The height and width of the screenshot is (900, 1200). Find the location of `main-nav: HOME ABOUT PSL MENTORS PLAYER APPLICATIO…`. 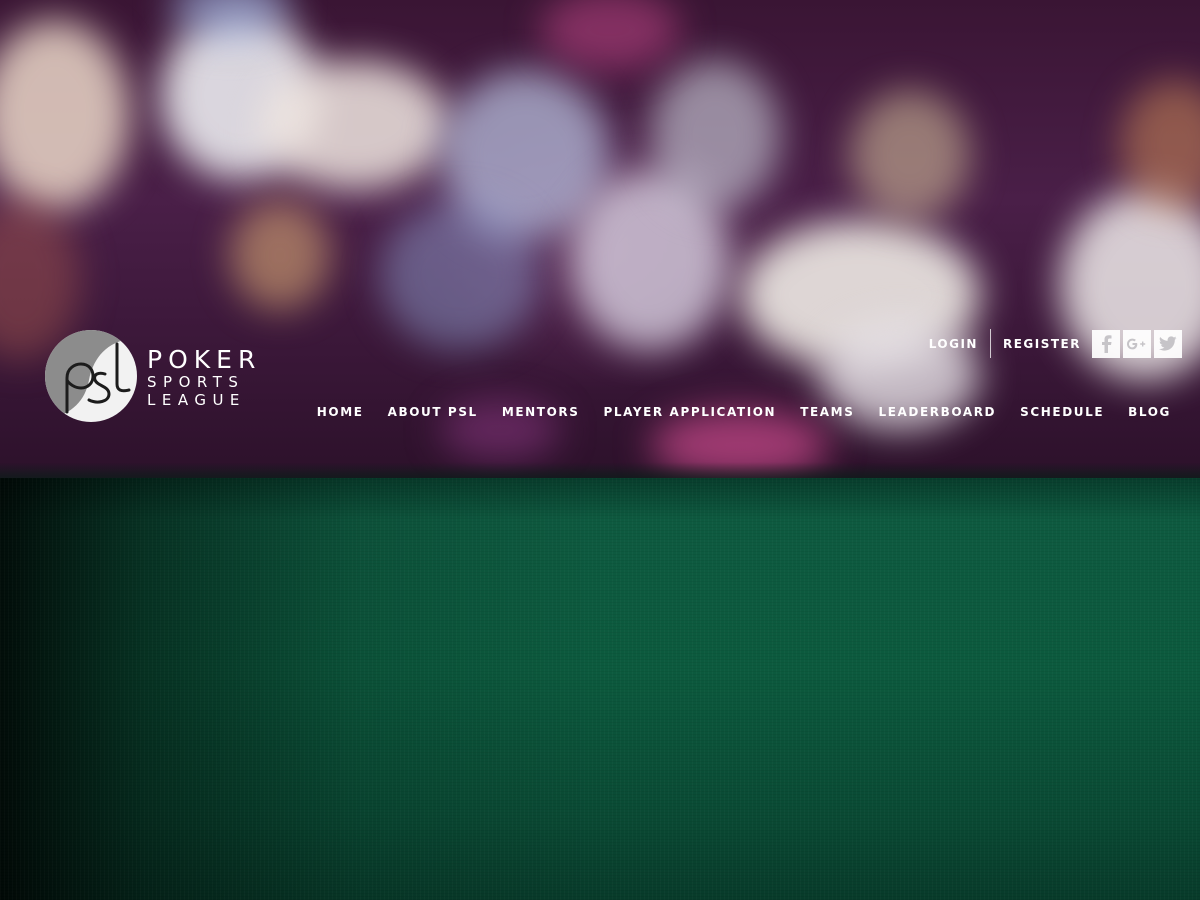

main-nav: HOME ABOUT PSL MENTORS PLAYER APPLICATIO… is located at coordinates (744, 412).